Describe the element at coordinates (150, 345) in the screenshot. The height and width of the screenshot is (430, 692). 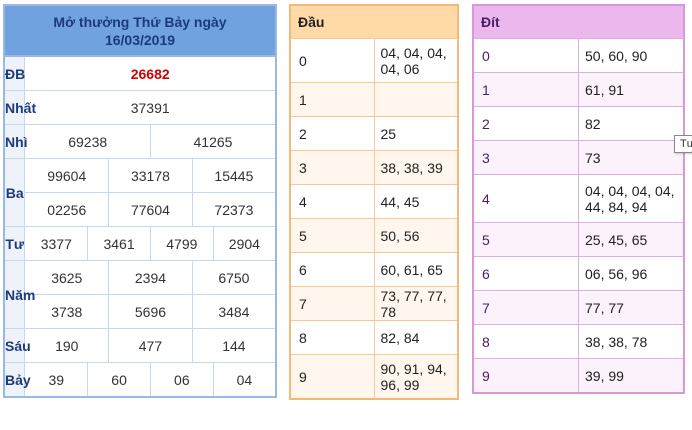
I see `prize-value: 477` at that location.